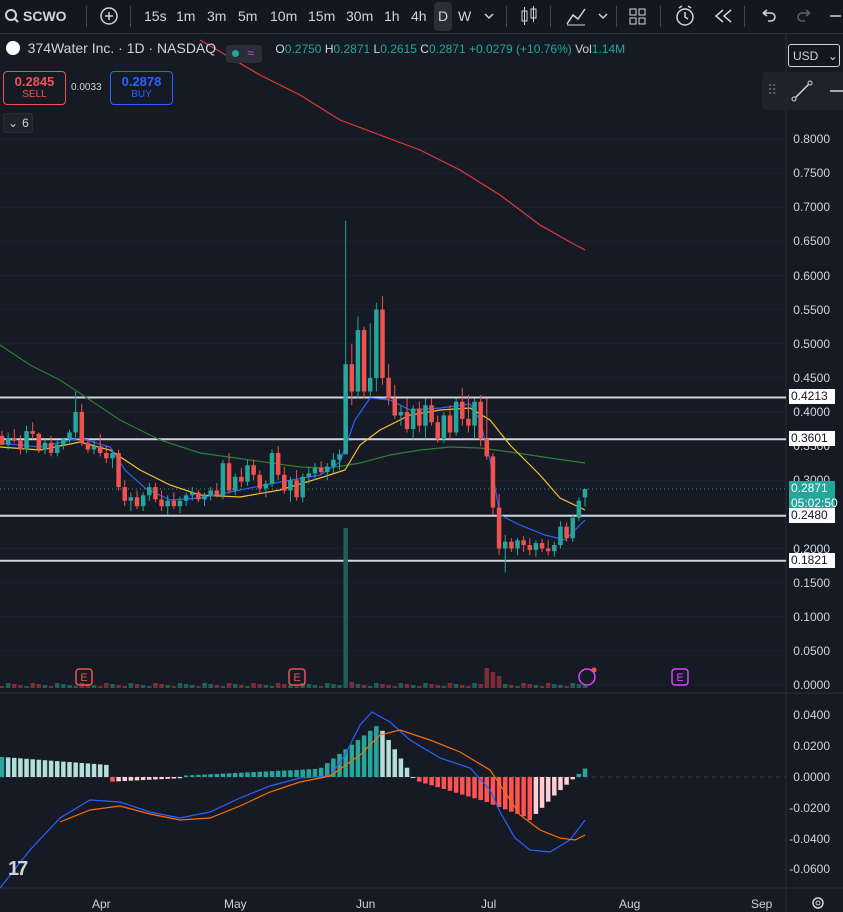 The height and width of the screenshot is (912, 843). Describe the element at coordinates (18, 869) in the screenshot. I see `tradingview-logo: 17` at that location.